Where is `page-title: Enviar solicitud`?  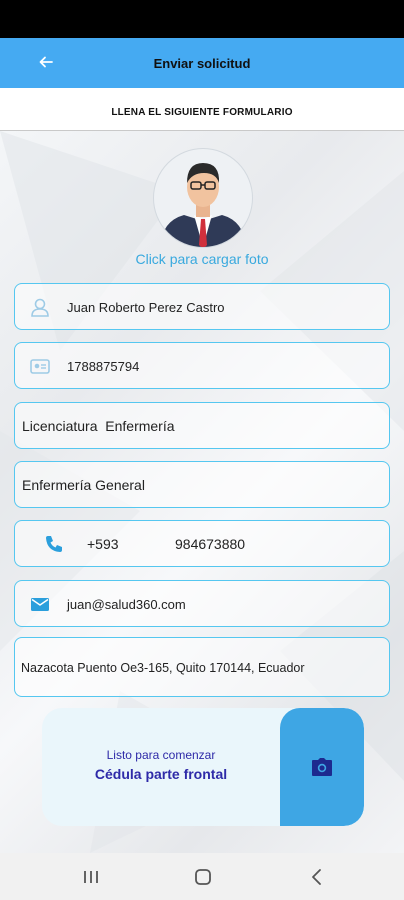 page-title: Enviar solicitud is located at coordinates (202, 63).